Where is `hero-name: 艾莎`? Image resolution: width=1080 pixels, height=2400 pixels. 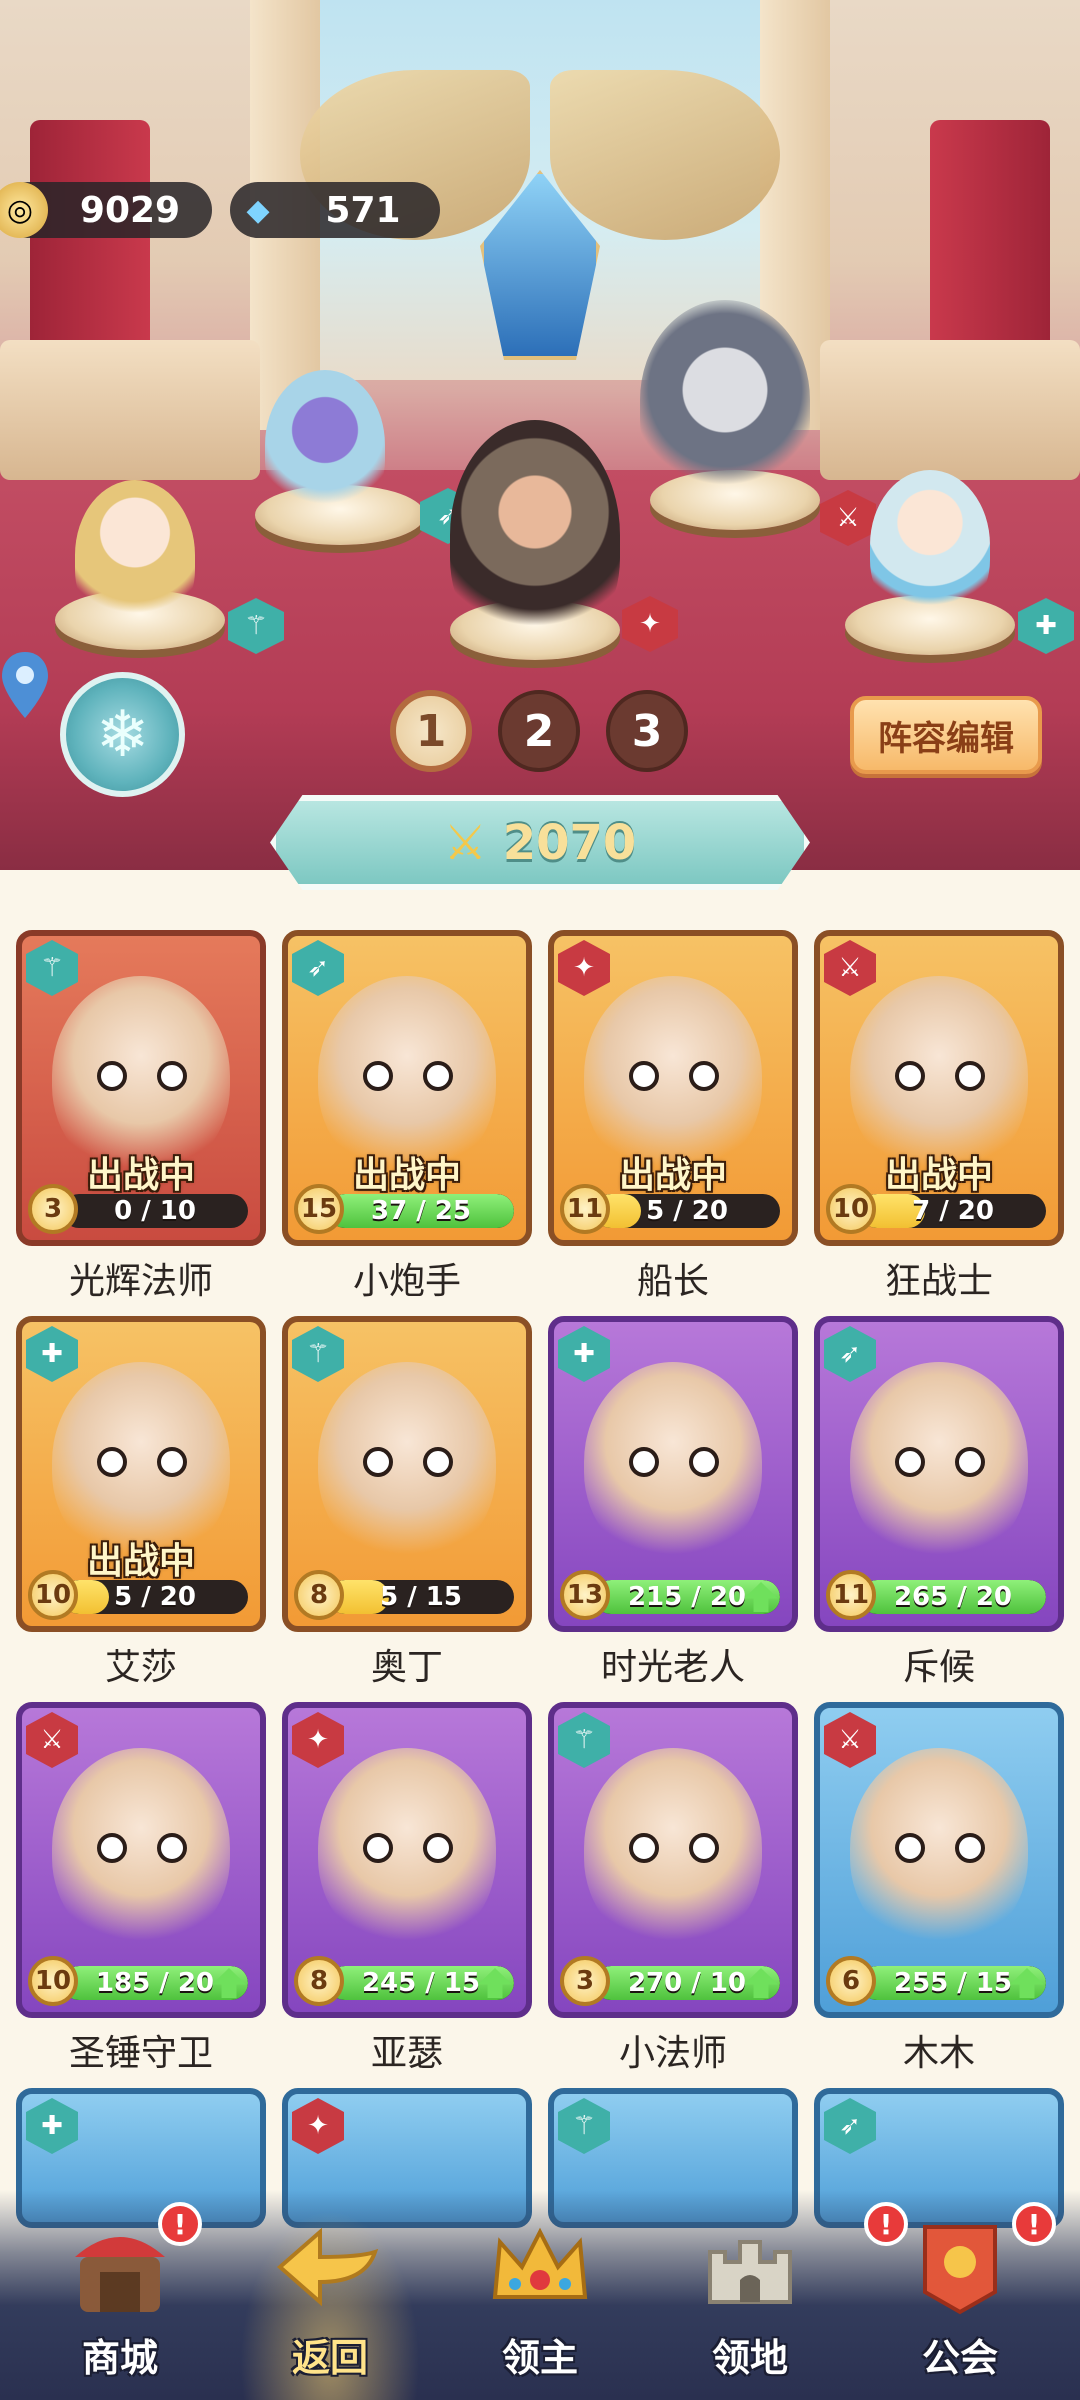
hero-name: 艾莎 is located at coordinates (140, 1667).